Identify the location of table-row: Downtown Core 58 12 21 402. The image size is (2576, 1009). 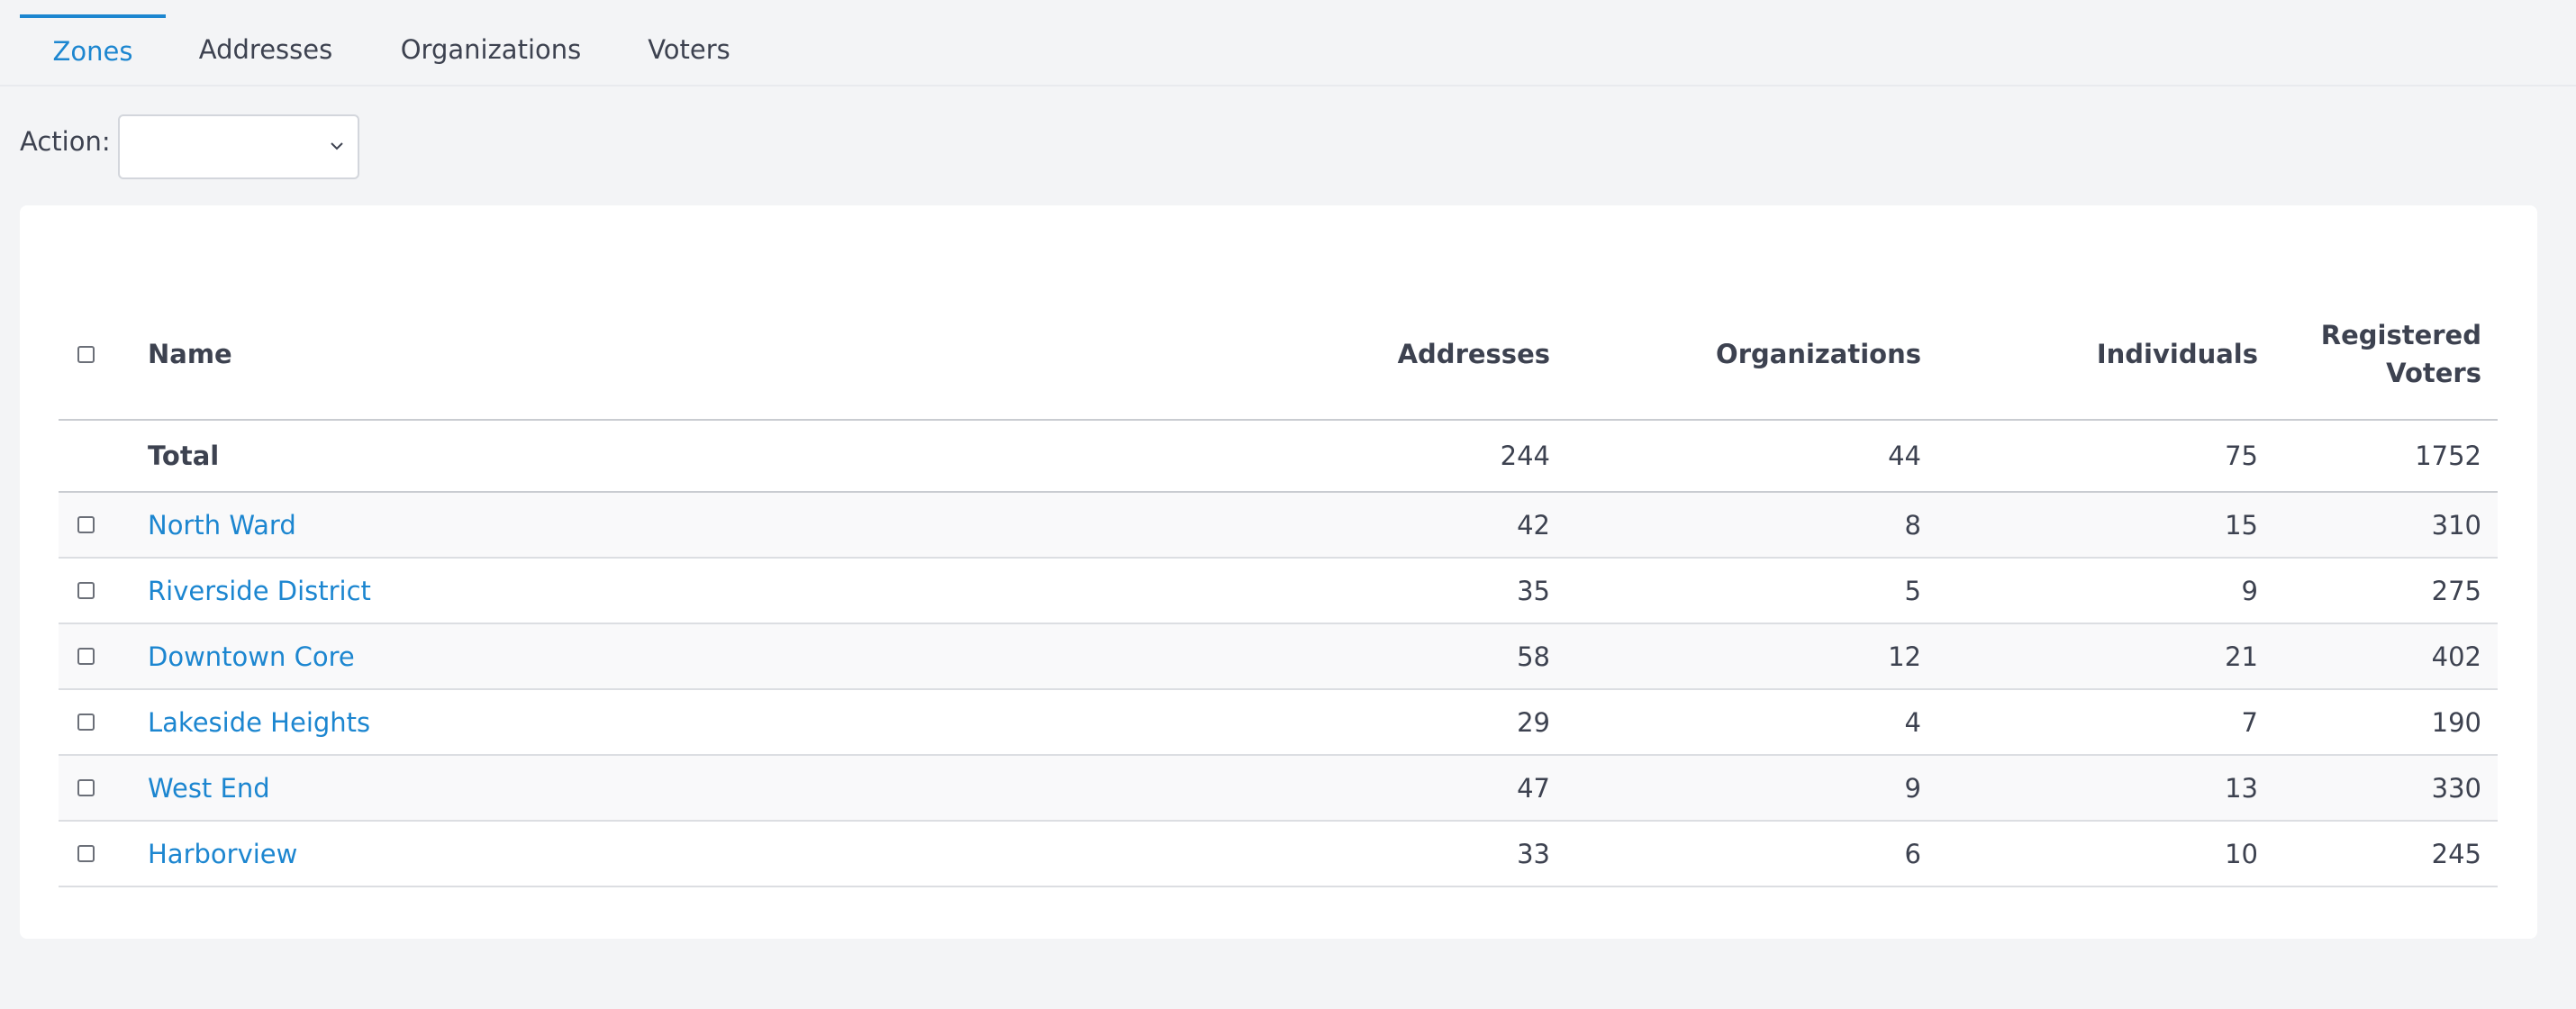
(1278, 657).